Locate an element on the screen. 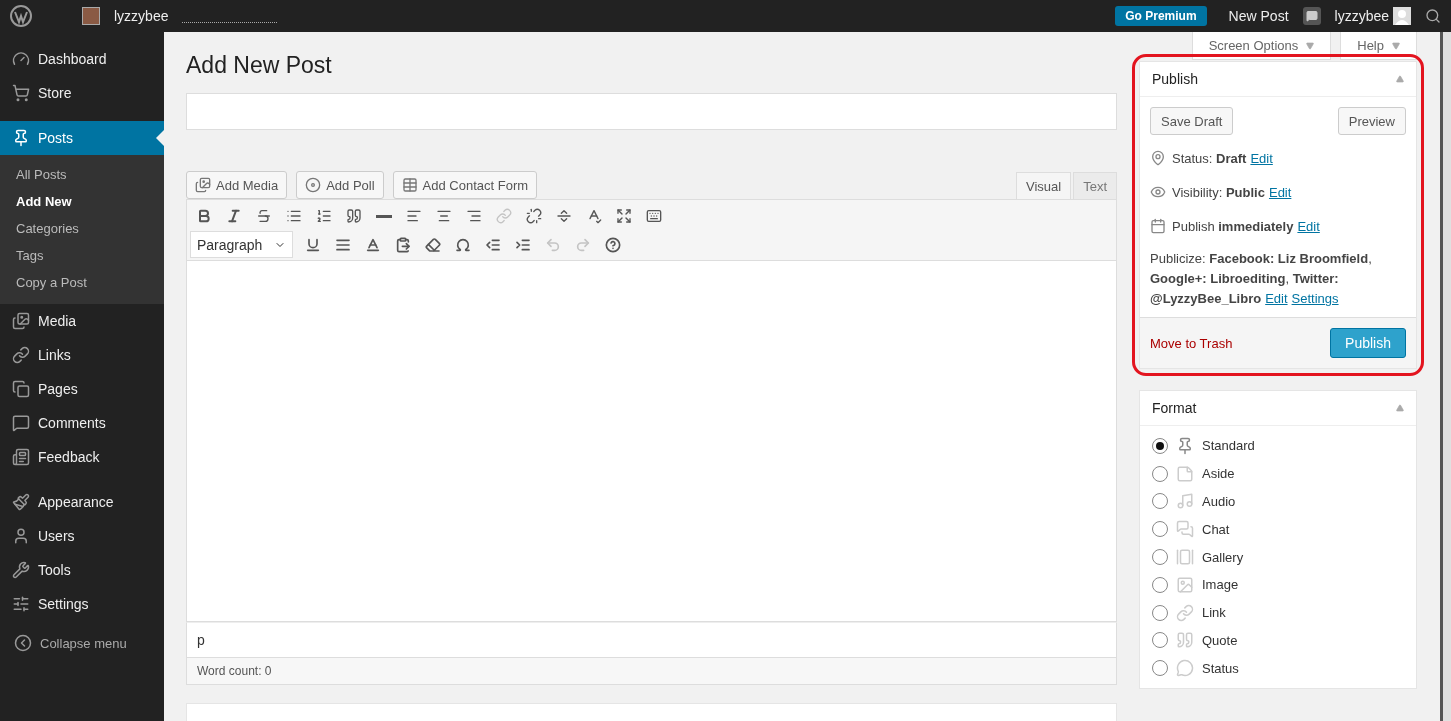  sidebar-item: Appearance is located at coordinates (82, 502).